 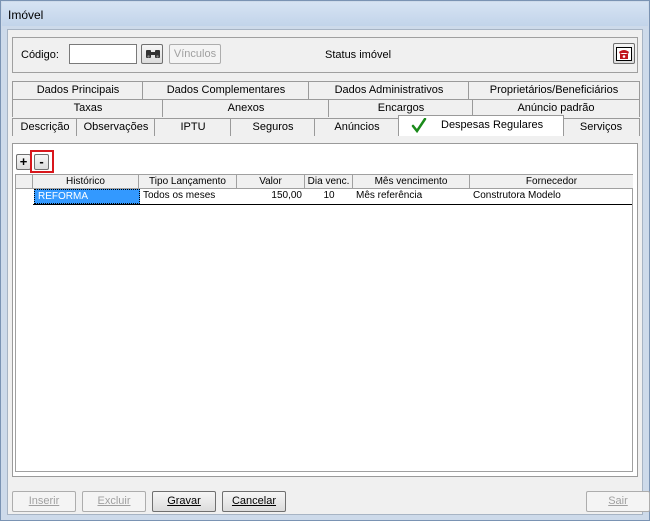 I want to click on phone-button, so click(x=624, y=53).